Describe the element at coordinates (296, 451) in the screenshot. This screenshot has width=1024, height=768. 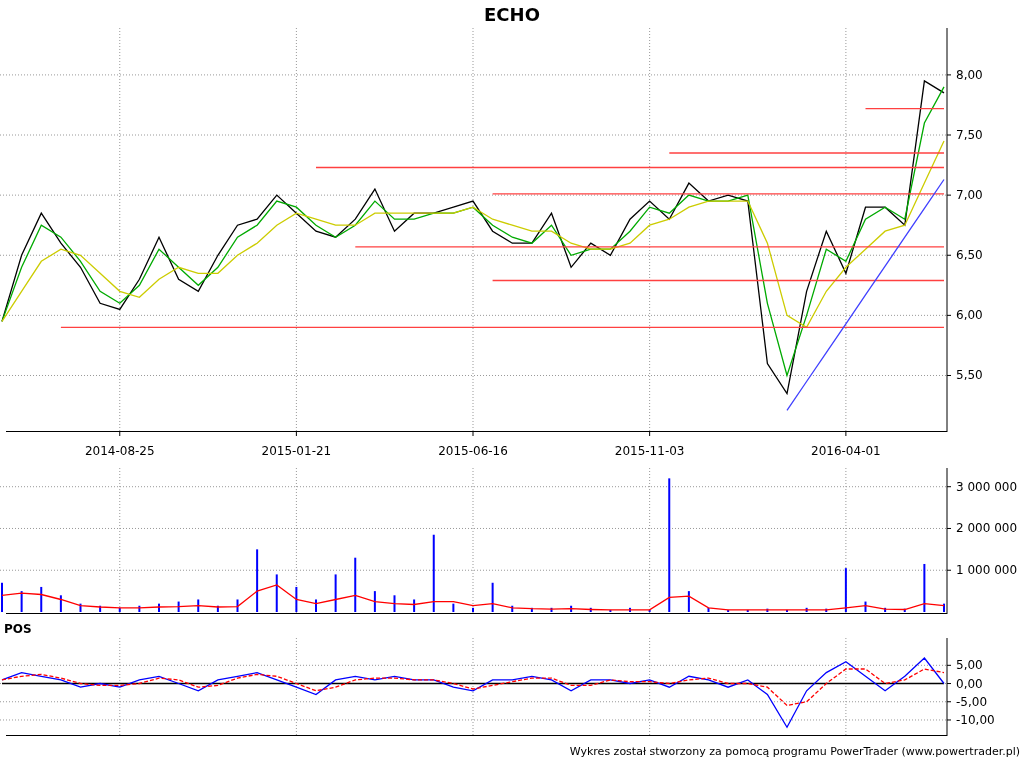
I see `date-label: 2015-01-21` at that location.